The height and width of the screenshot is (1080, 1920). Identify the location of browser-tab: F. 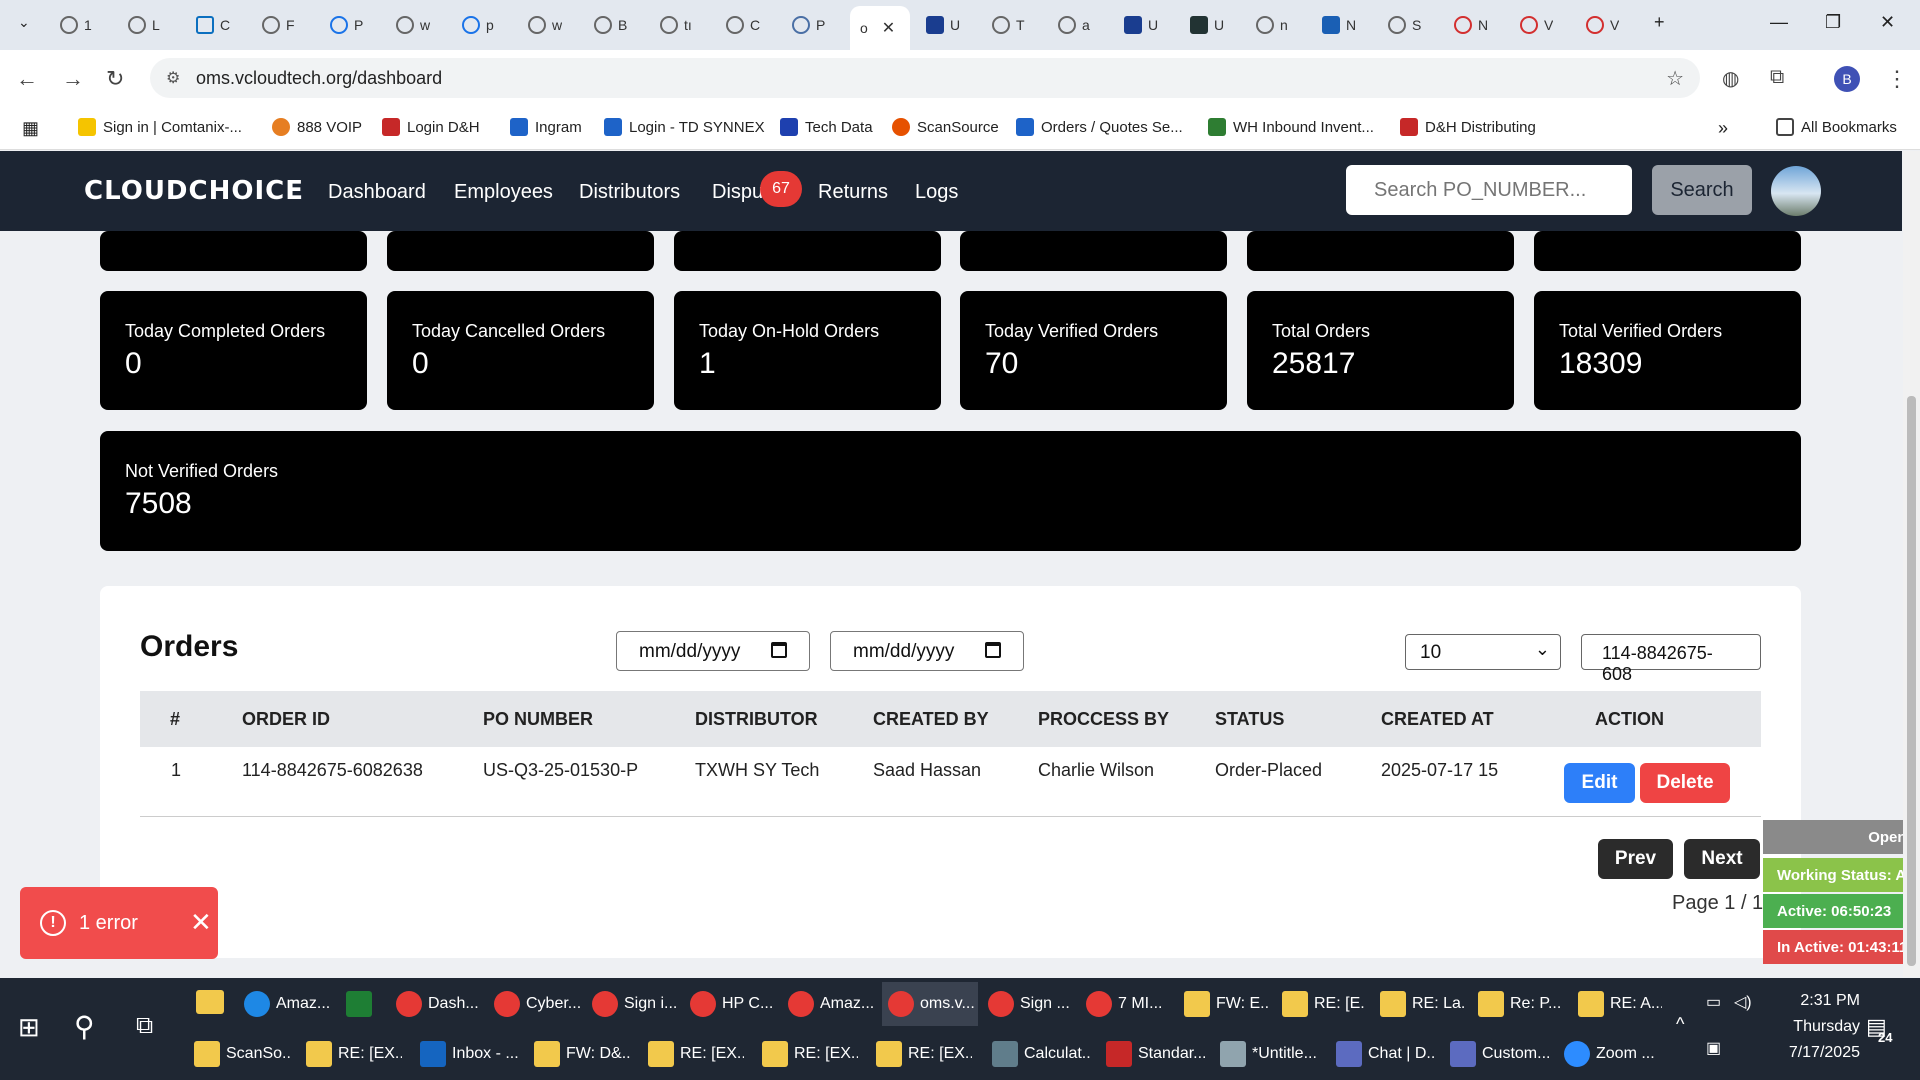
(278, 25).